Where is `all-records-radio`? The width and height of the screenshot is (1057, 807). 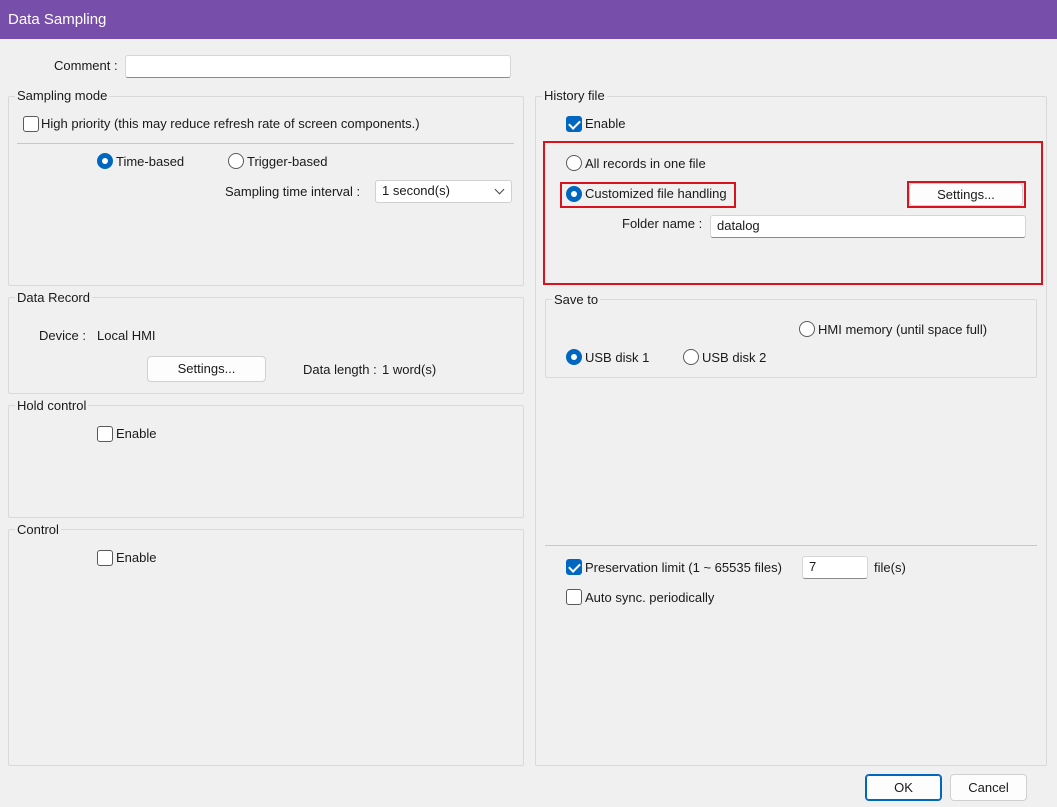
all-records-radio is located at coordinates (574, 163).